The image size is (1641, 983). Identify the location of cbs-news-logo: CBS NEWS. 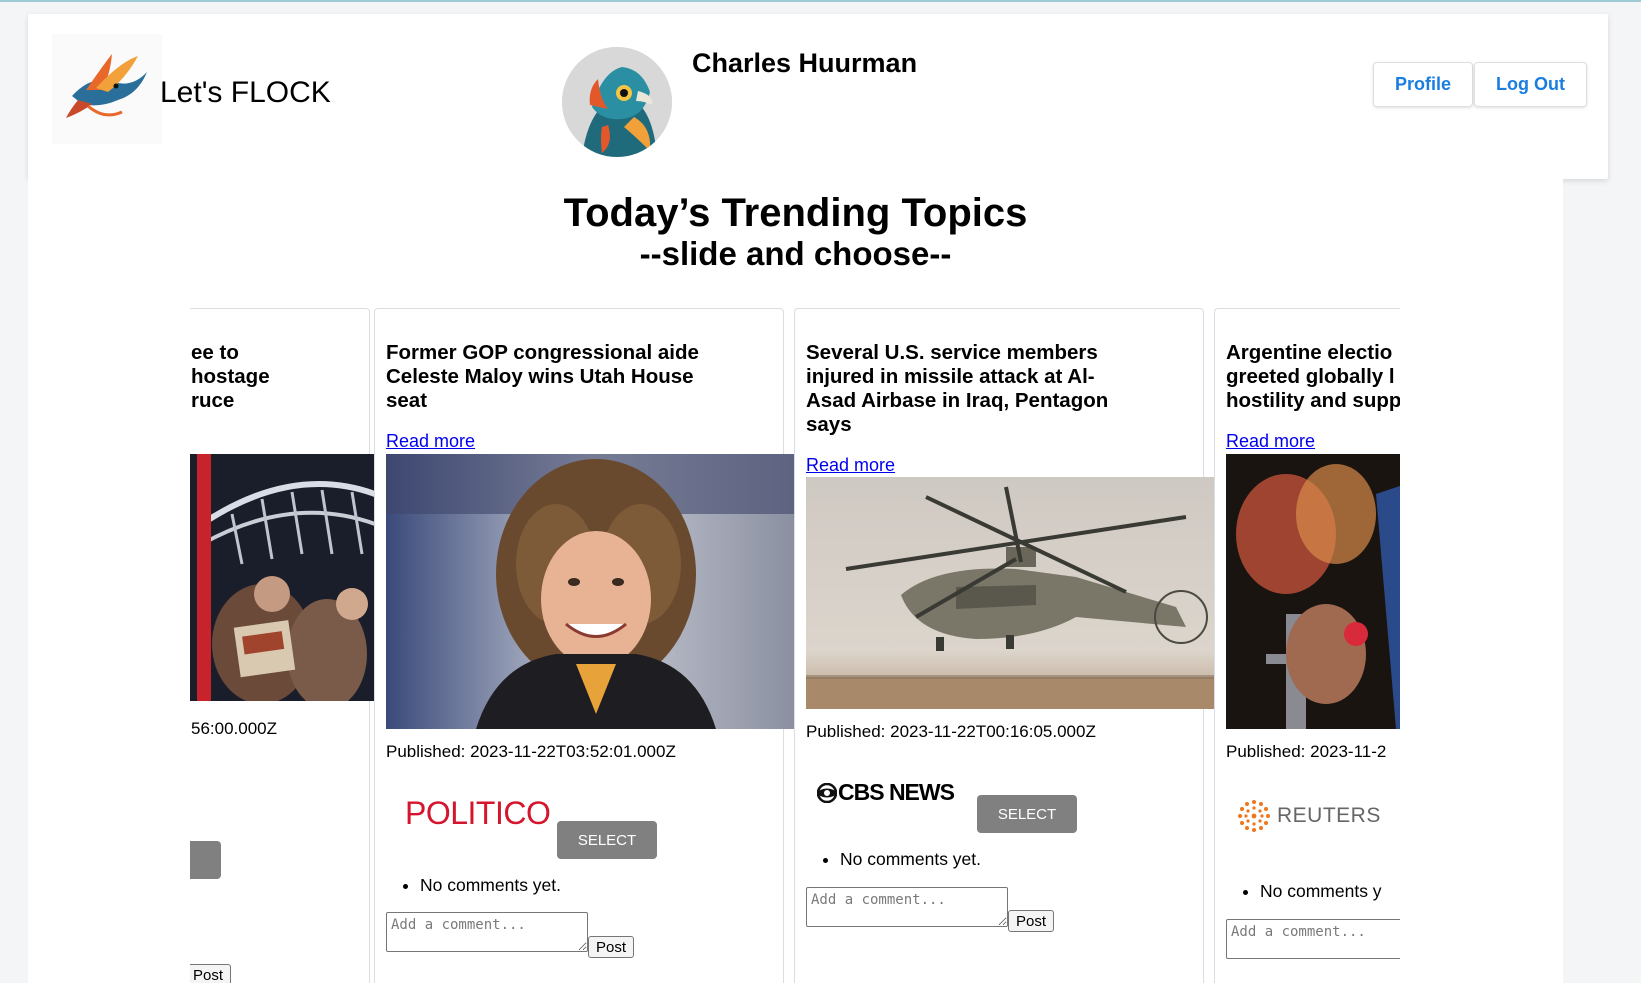
(886, 792).